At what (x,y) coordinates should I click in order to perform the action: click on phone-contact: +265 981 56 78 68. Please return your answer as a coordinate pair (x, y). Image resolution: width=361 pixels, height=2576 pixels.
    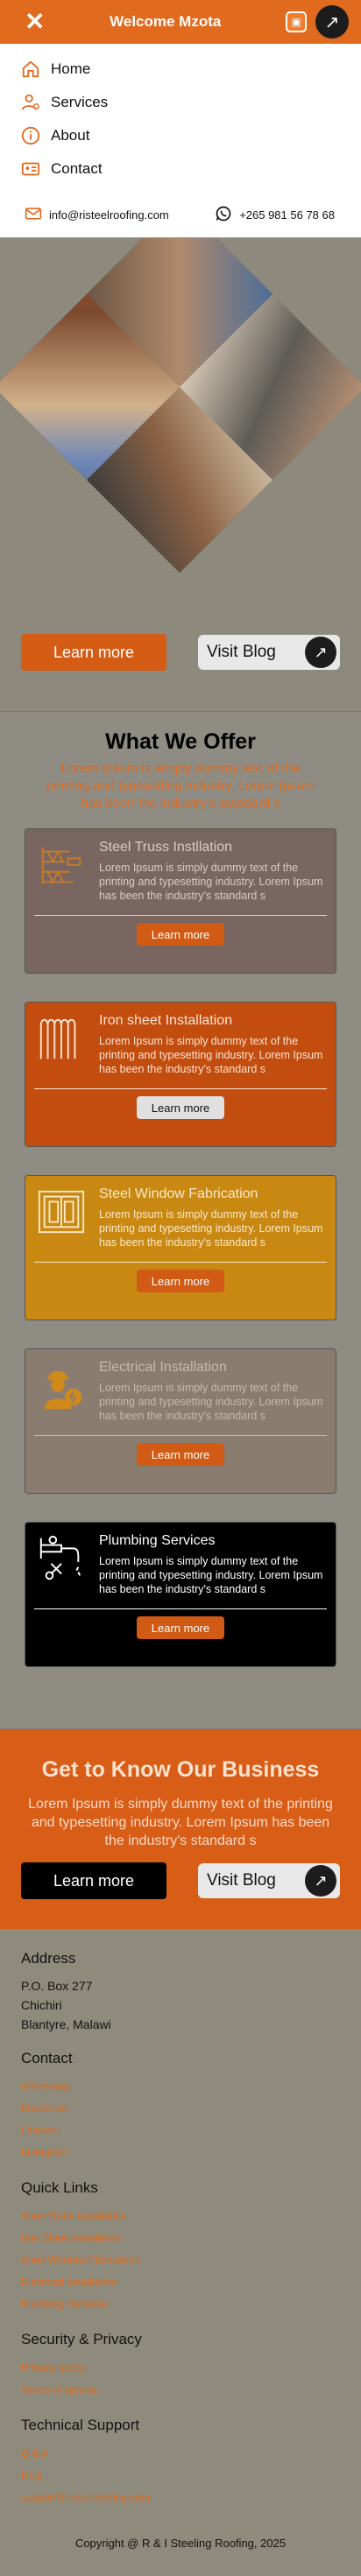
    Looking at the image, I should click on (275, 215).